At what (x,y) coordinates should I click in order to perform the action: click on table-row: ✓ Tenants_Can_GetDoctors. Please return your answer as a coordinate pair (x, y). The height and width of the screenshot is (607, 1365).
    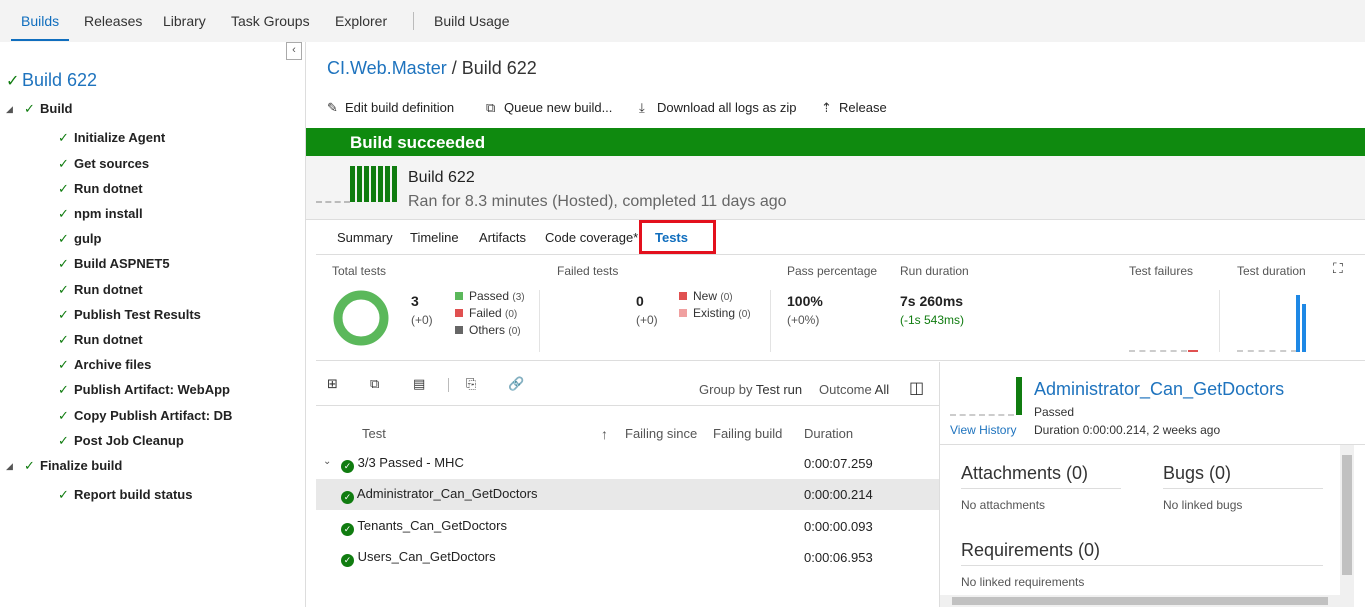
    Looking at the image, I should click on (424, 527).